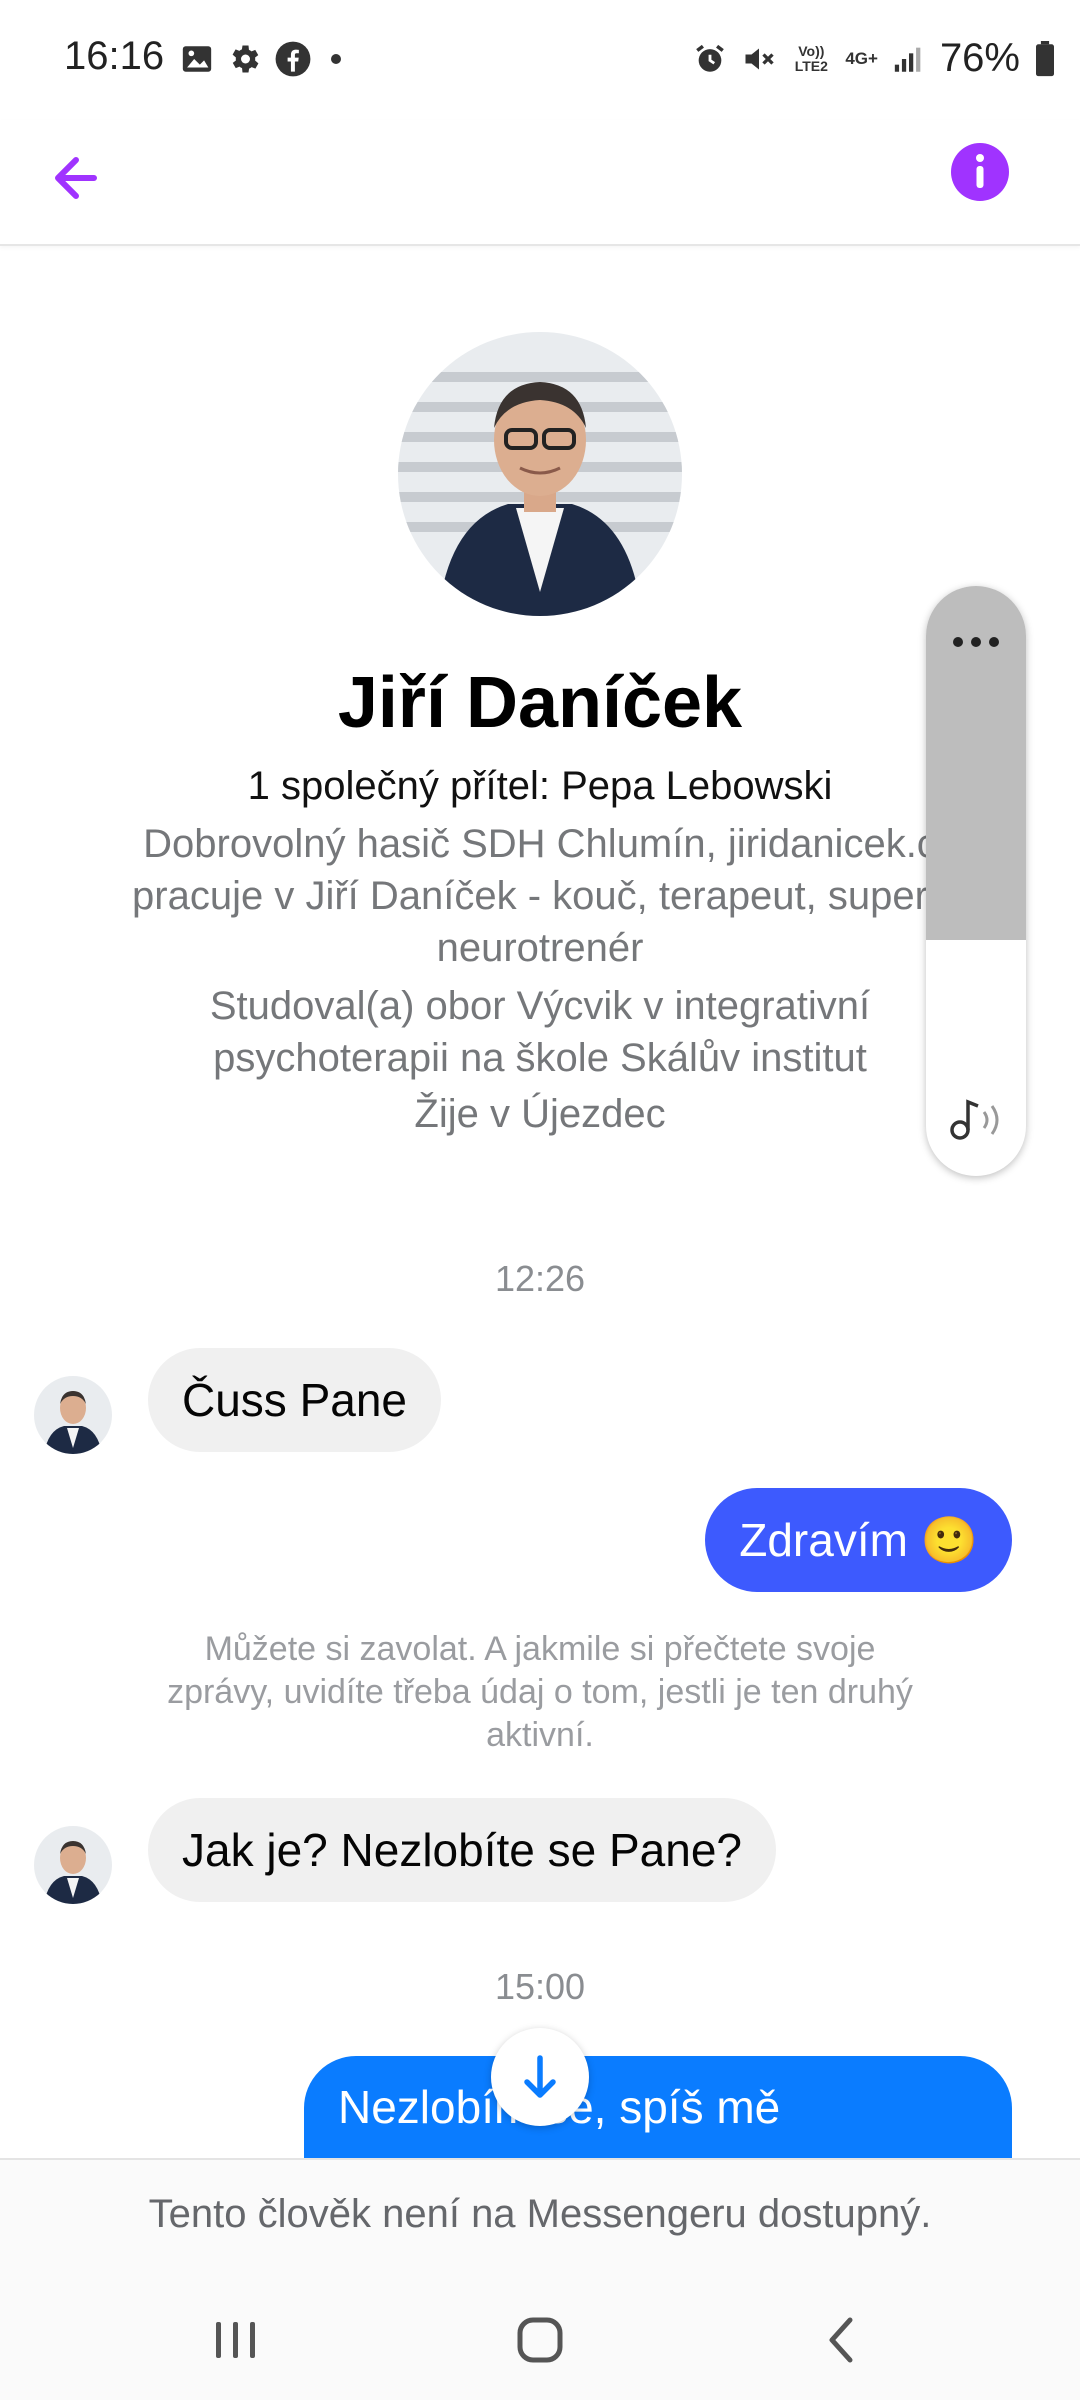  Describe the element at coordinates (759, 58) in the screenshot. I see `mute-icon` at that location.